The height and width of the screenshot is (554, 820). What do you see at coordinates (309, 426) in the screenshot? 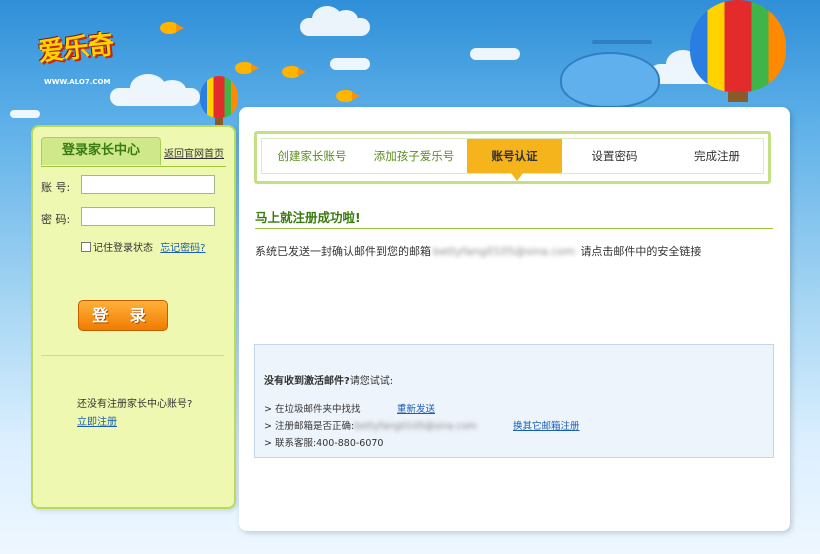
I see `help-line-check-email-label: > 注册邮箱是否正确:` at bounding box center [309, 426].